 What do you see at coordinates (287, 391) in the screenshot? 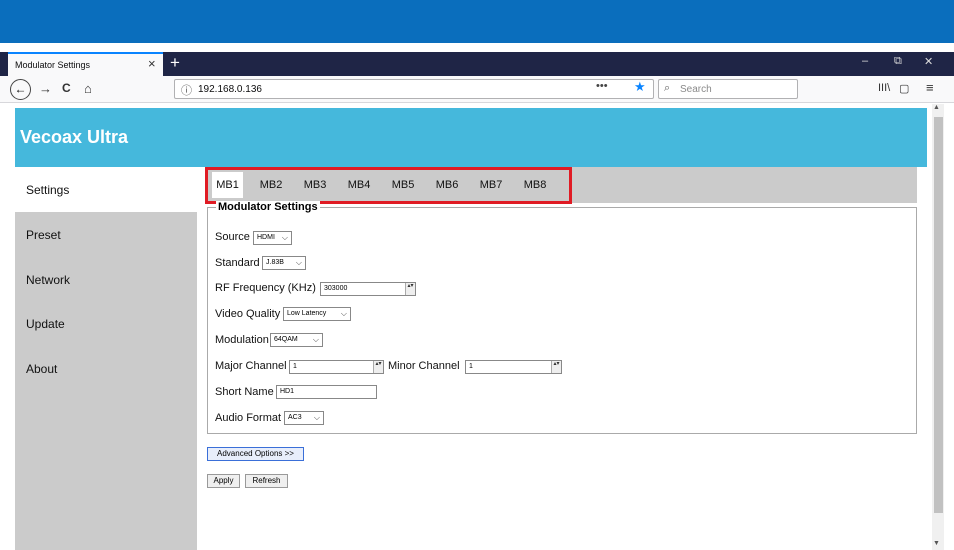
I see `short-name-value: HD1` at bounding box center [287, 391].